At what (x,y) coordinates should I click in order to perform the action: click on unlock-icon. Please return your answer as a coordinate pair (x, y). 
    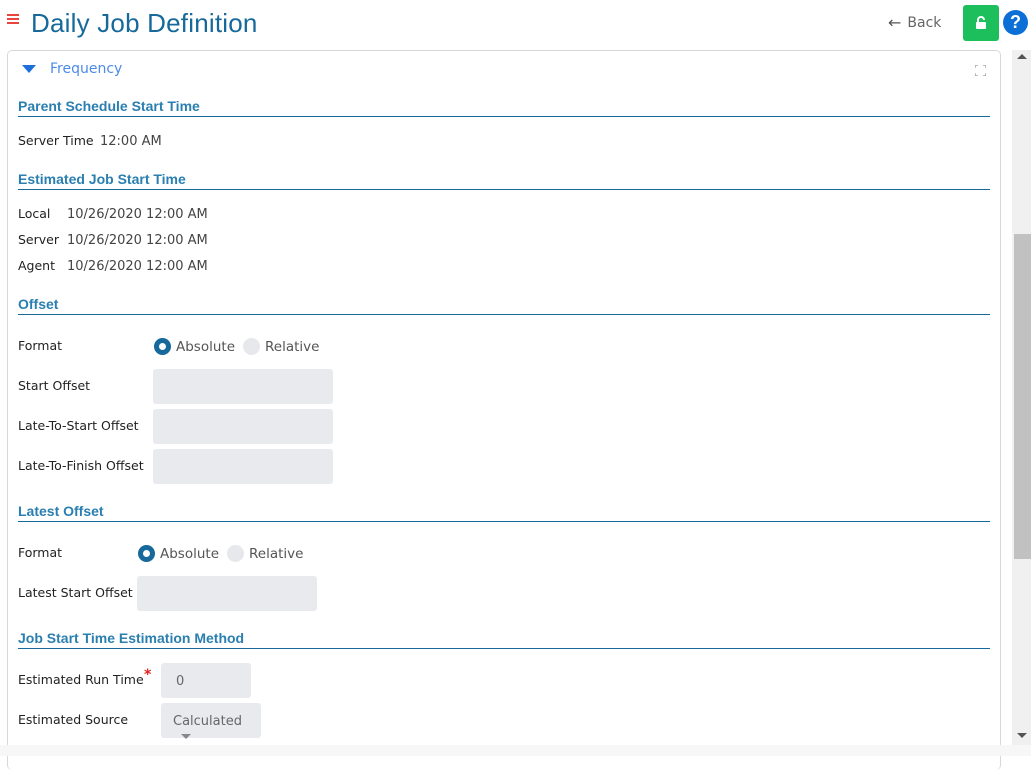
    Looking at the image, I should click on (981, 22).